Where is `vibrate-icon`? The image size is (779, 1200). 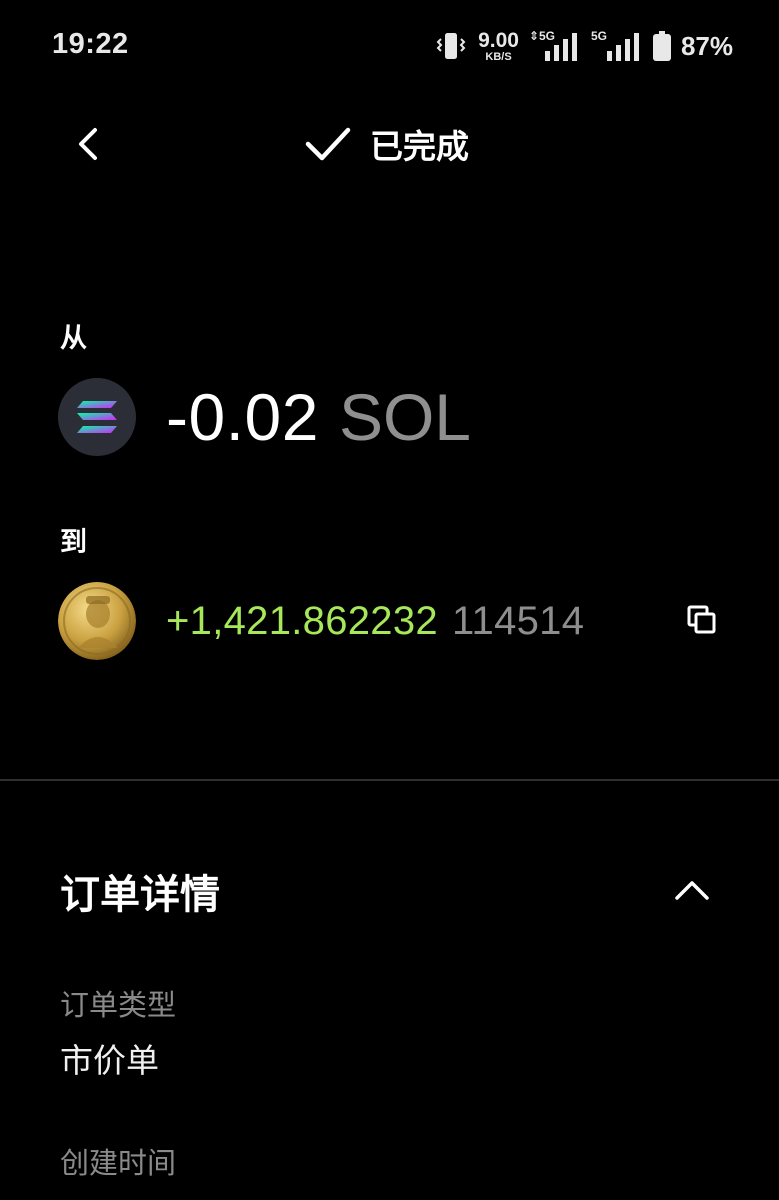
vibrate-icon is located at coordinates (451, 46).